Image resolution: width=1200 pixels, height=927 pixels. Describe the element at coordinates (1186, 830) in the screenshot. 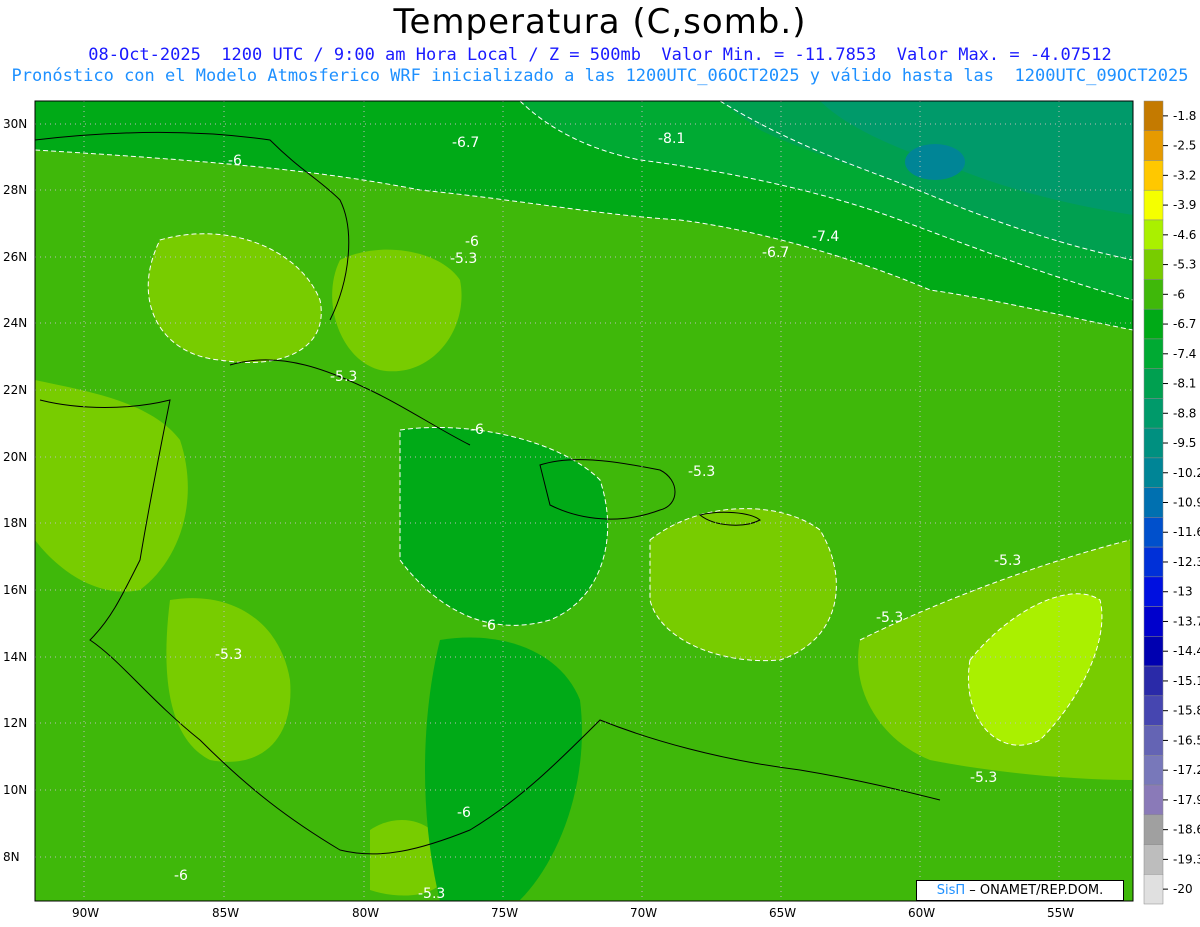

I see `colorbar-label: -18.6` at that location.